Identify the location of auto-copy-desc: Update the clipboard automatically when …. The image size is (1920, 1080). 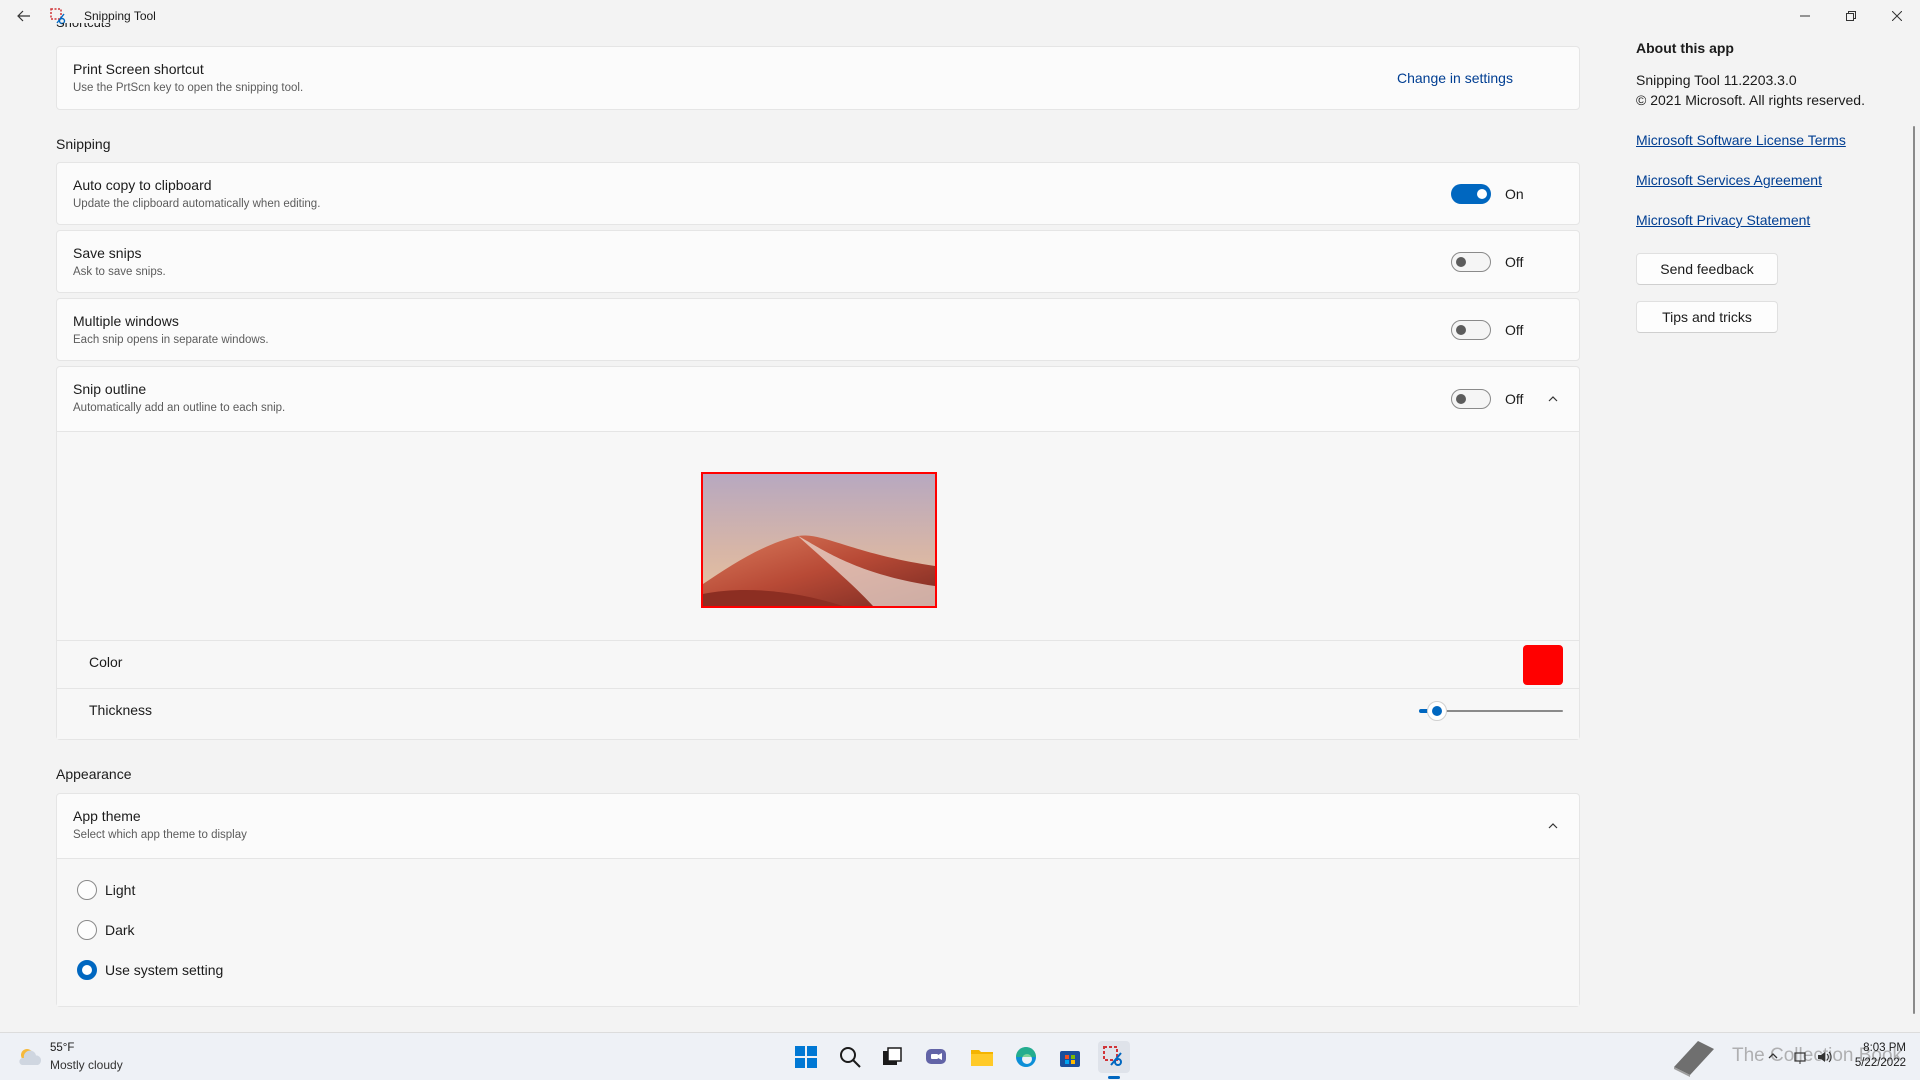
(197, 204).